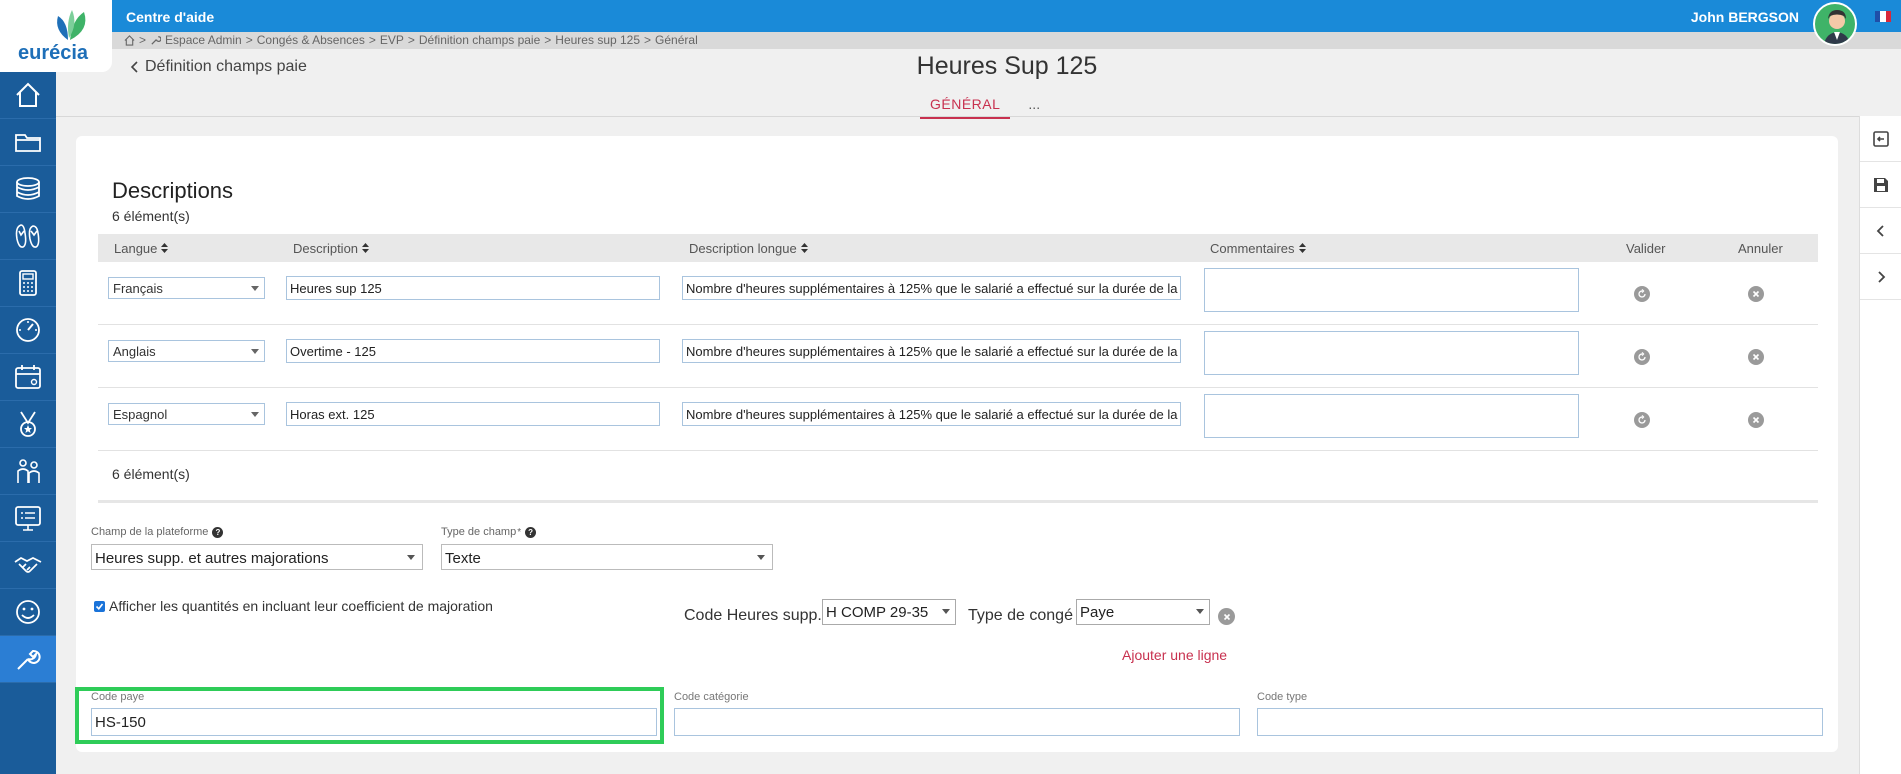  Describe the element at coordinates (28, 236) in the screenshot. I see `sidebar-item-leave` at that location.